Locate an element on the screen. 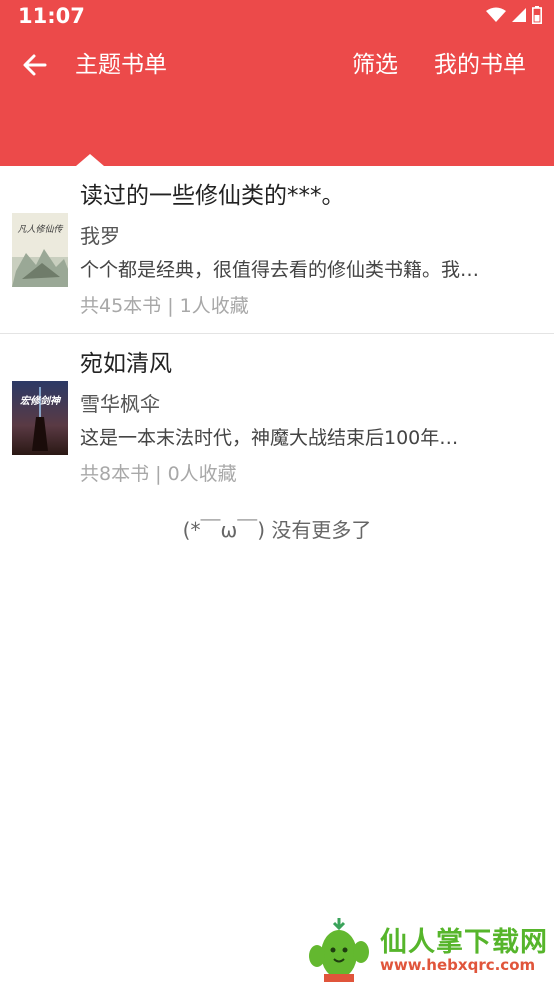 Image resolution: width=554 pixels, height=984 pixels. cactus-logo-icon is located at coordinates (339, 950).